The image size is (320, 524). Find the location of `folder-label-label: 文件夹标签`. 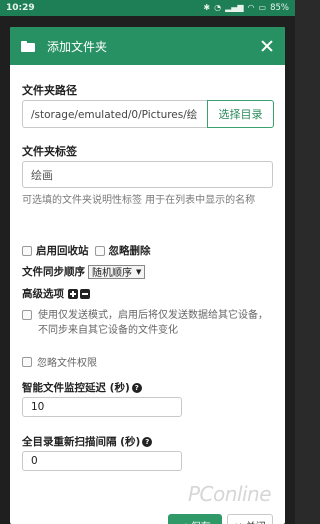

folder-label-label: 文件夹标签 is located at coordinates (49, 151).